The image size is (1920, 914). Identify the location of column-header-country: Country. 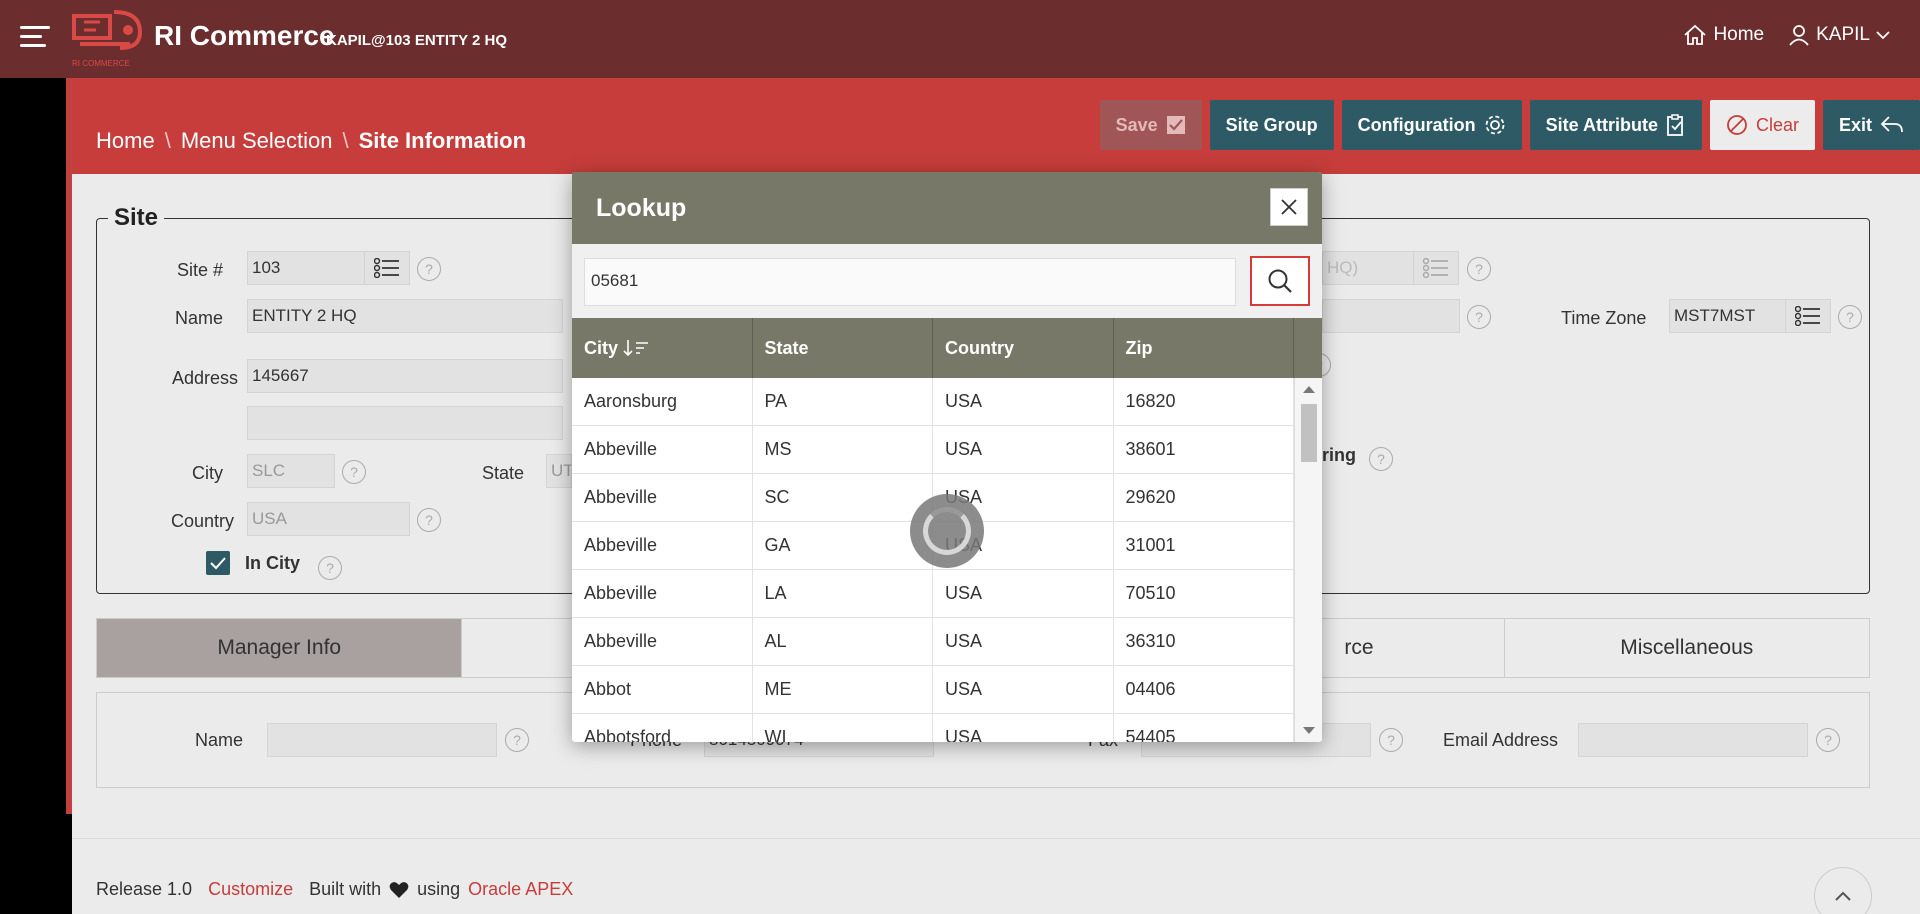
(1023, 348).